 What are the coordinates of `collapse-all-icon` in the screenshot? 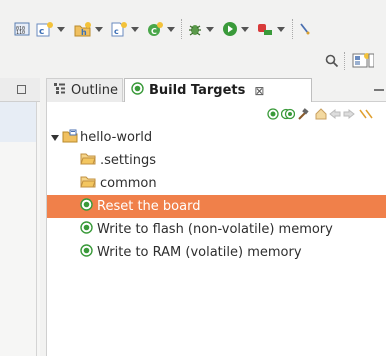 It's located at (366, 116).